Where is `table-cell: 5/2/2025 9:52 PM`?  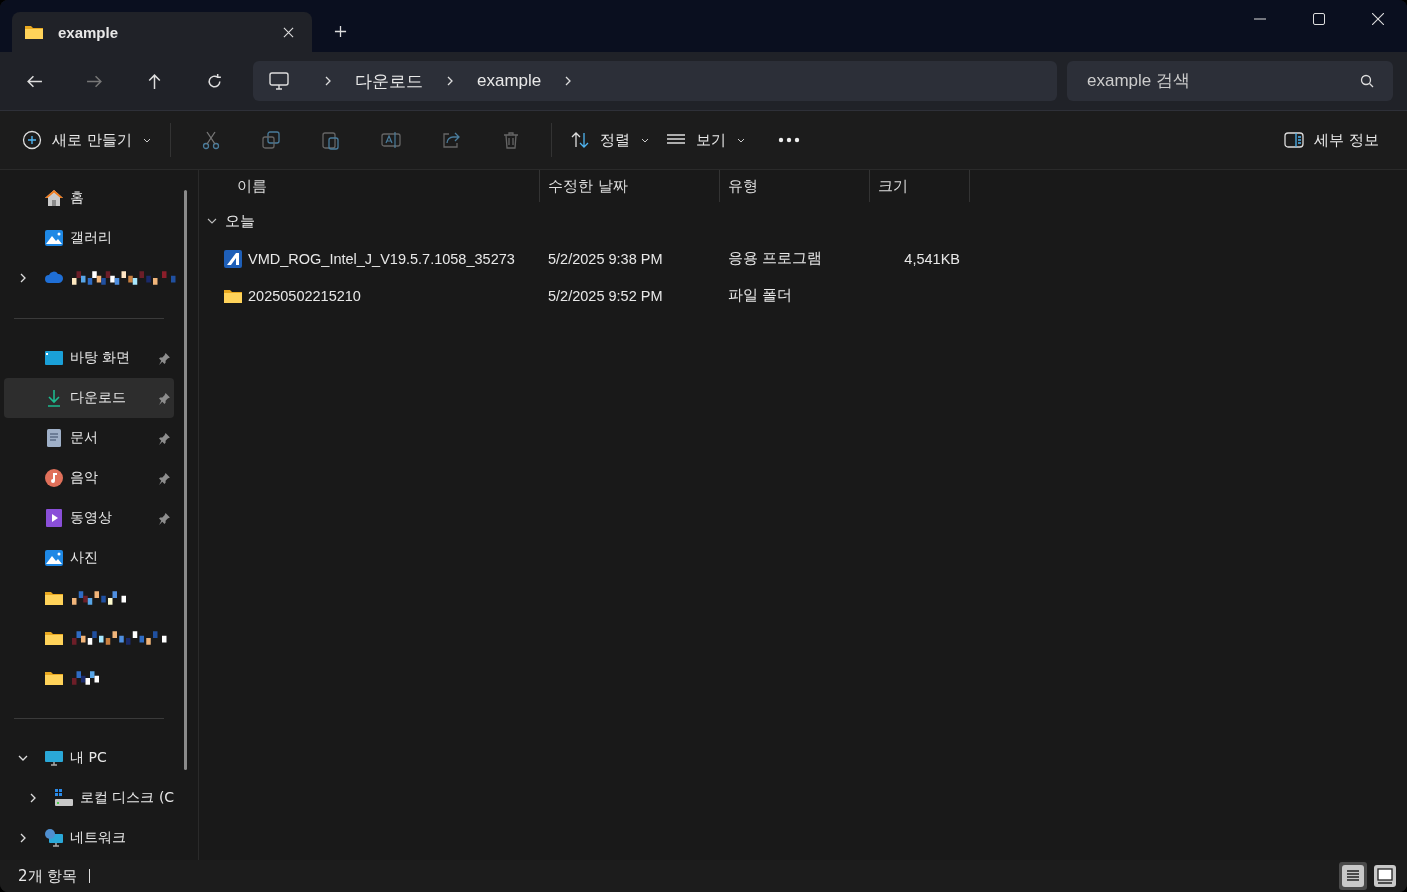
table-cell: 5/2/2025 9:52 PM is located at coordinates (605, 295).